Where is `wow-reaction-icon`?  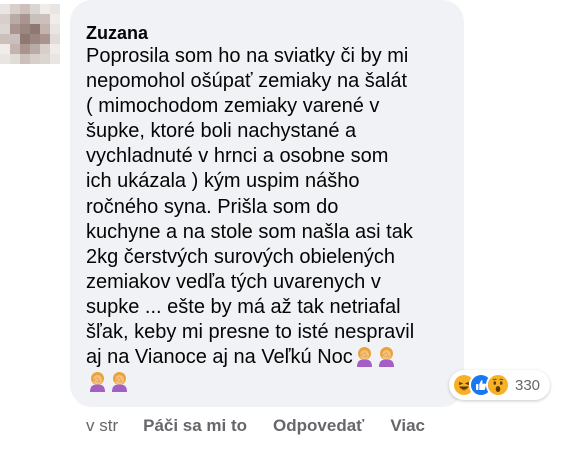
wow-reaction-icon is located at coordinates (498, 385).